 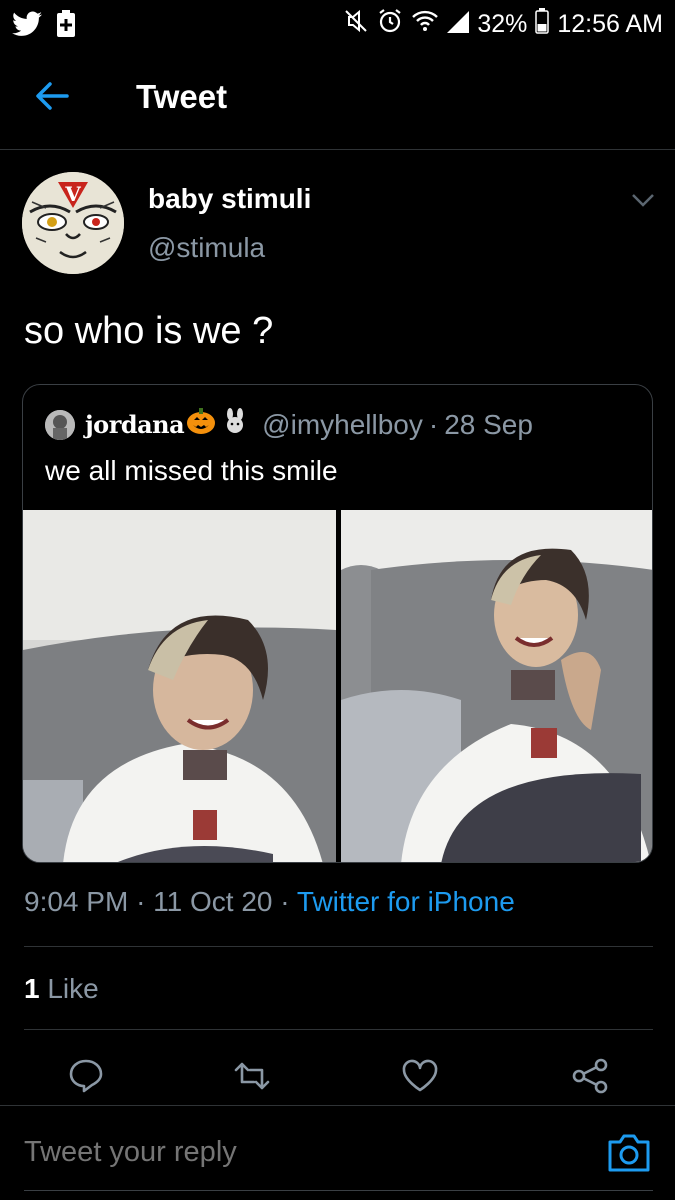 I want to click on author-name: baby stimuli, so click(x=229, y=199).